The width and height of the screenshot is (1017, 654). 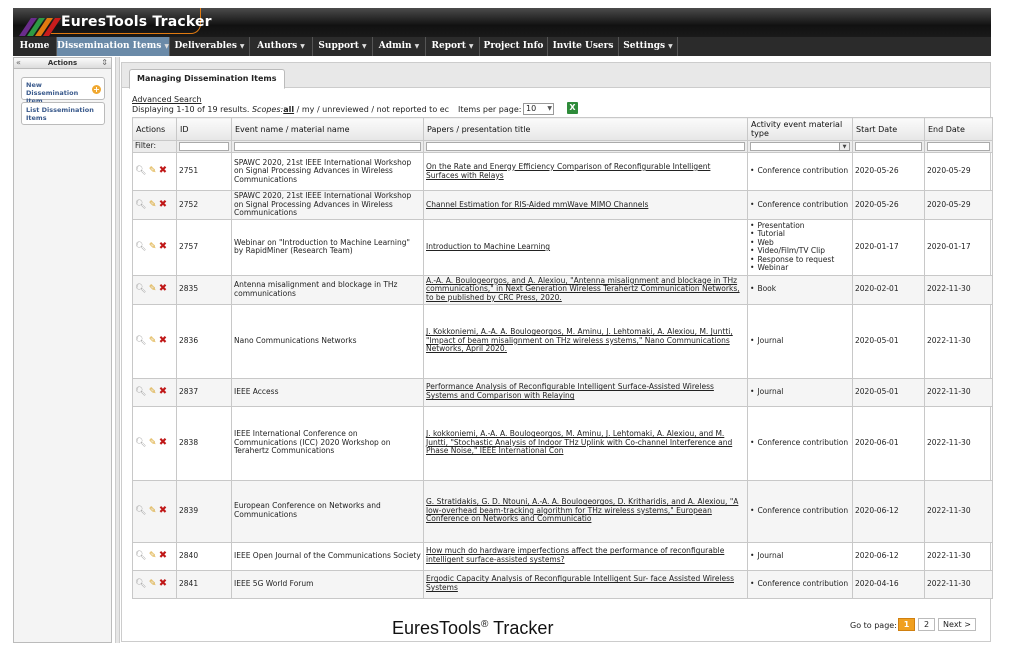 What do you see at coordinates (327, 146) in the screenshot?
I see `filter-event-input` at bounding box center [327, 146].